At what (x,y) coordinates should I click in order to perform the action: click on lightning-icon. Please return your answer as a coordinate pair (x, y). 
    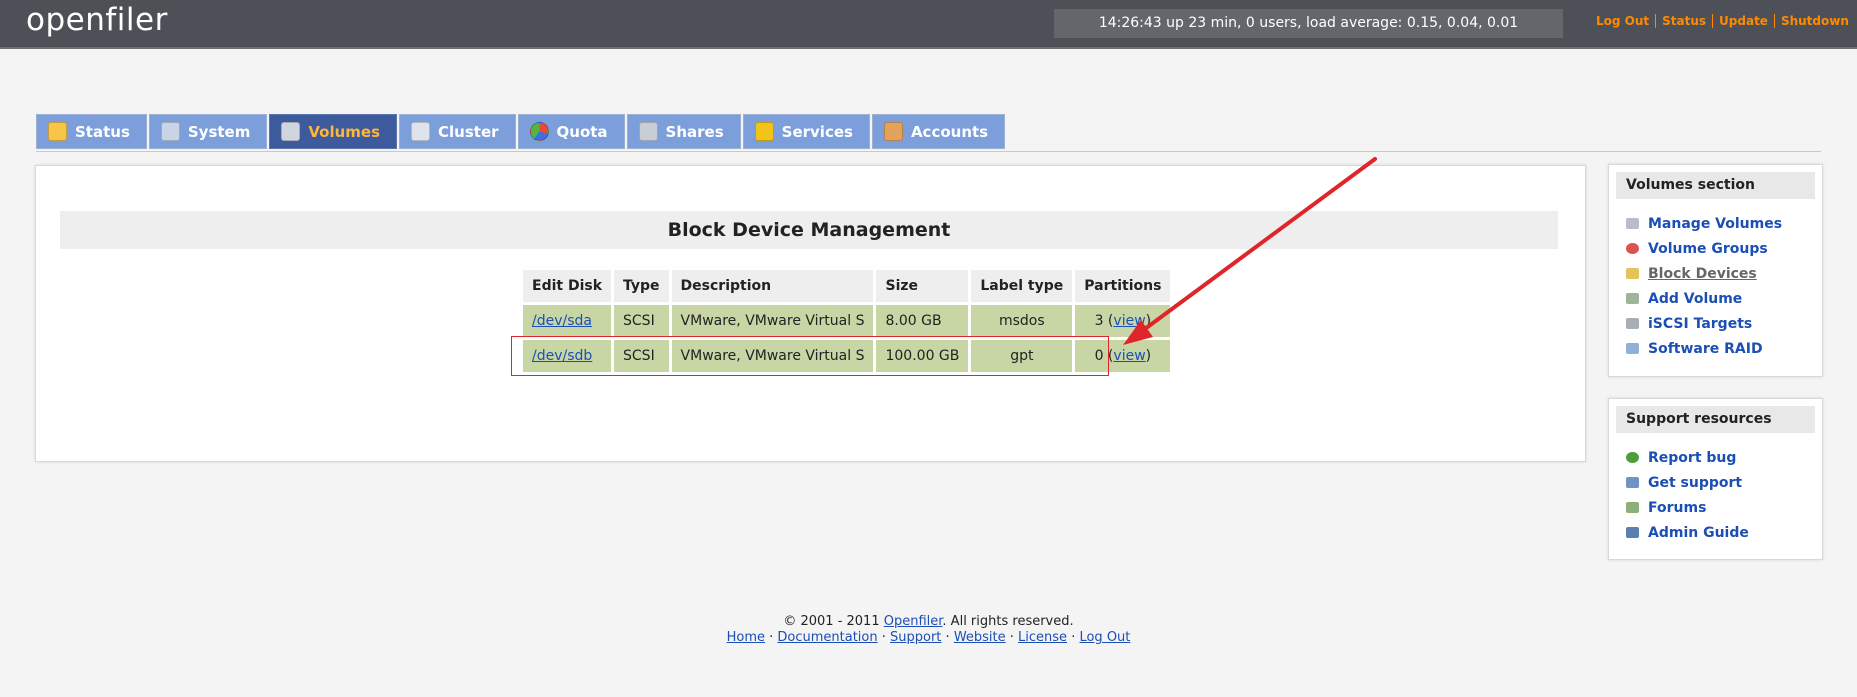
    Looking at the image, I should click on (764, 131).